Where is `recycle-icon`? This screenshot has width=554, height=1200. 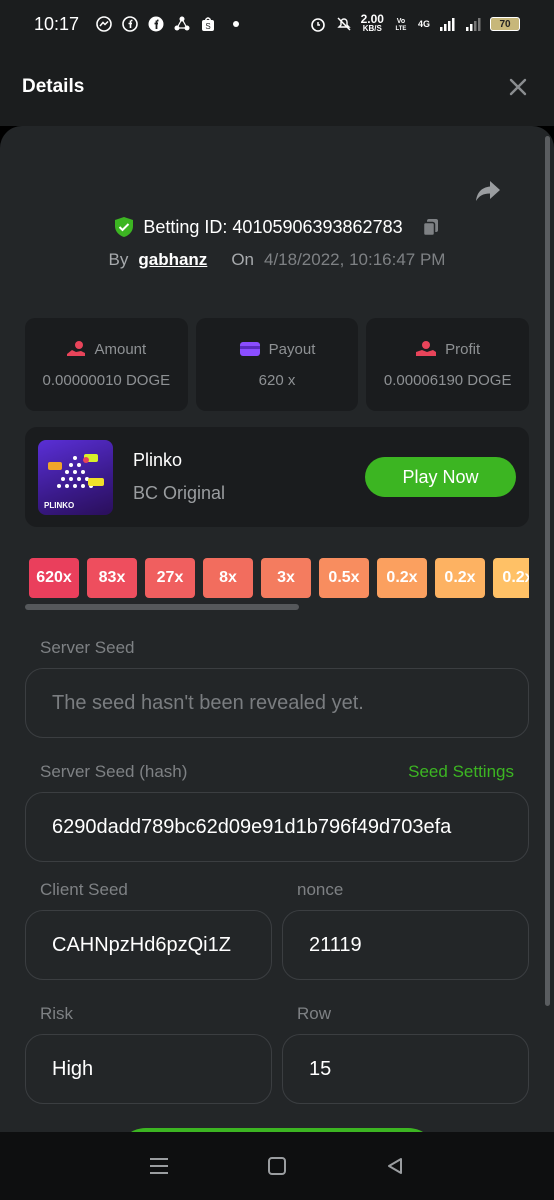 recycle-icon is located at coordinates (182, 24).